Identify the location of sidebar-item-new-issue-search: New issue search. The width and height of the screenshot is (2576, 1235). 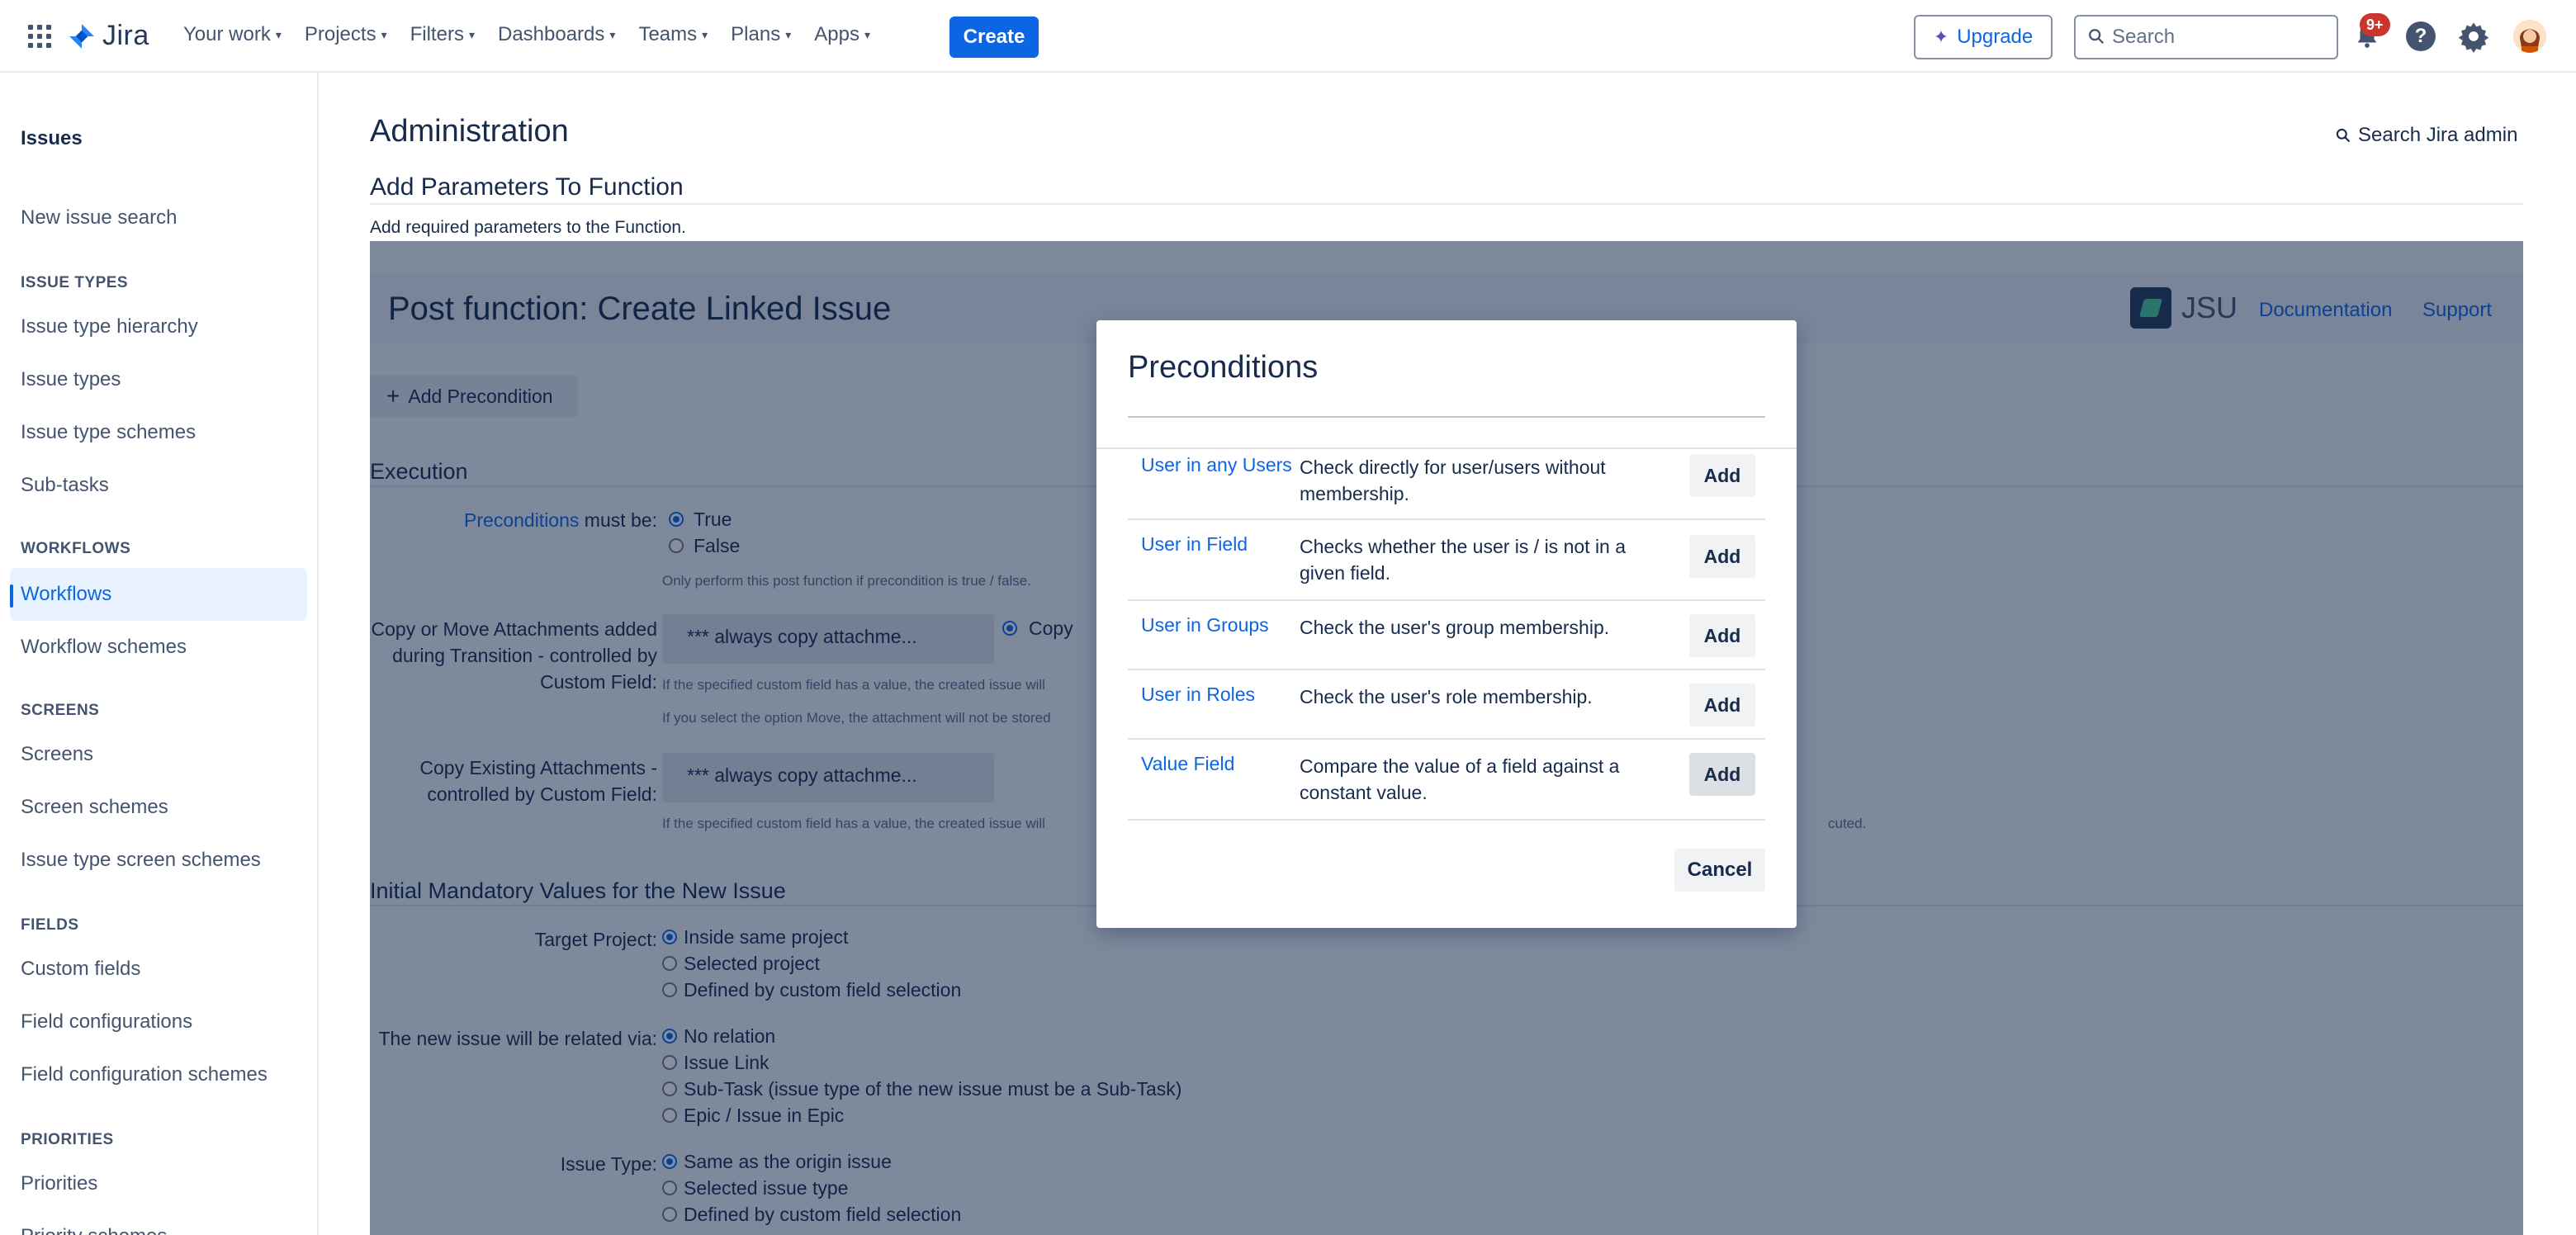
(99, 217).